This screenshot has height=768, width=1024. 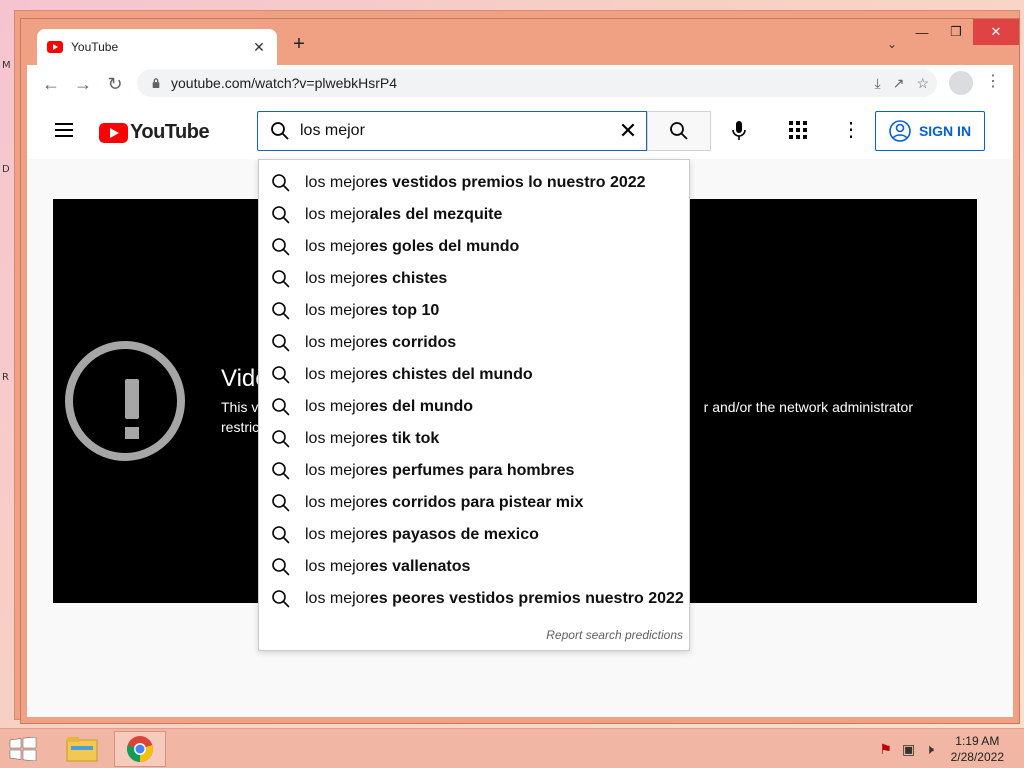 I want to click on share-icon: ↗, so click(x=899, y=83).